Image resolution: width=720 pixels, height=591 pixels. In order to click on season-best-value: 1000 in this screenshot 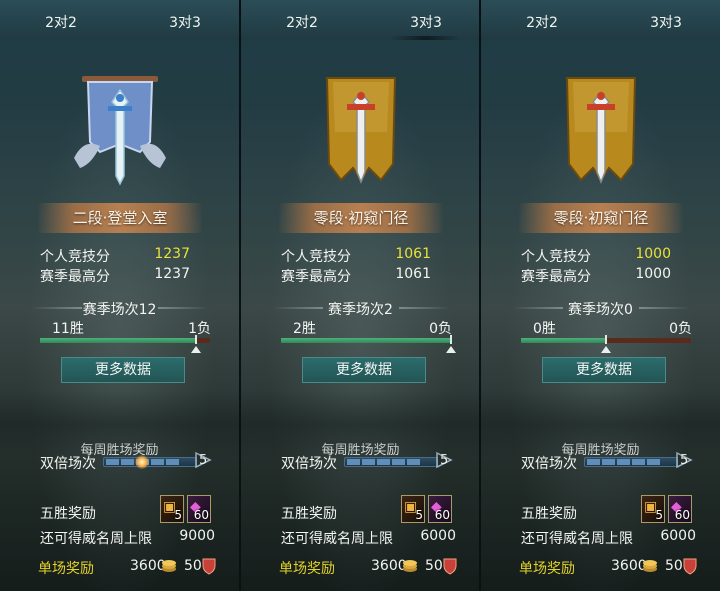, I will do `click(653, 274)`.